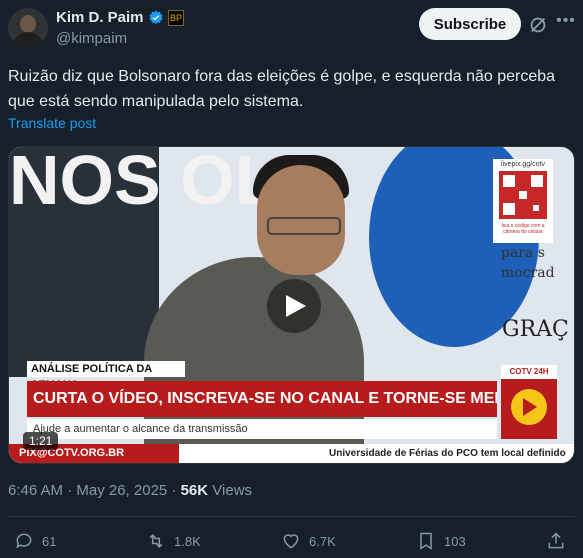 This screenshot has height=558, width=583. I want to click on qr-code-icon, so click(523, 195).